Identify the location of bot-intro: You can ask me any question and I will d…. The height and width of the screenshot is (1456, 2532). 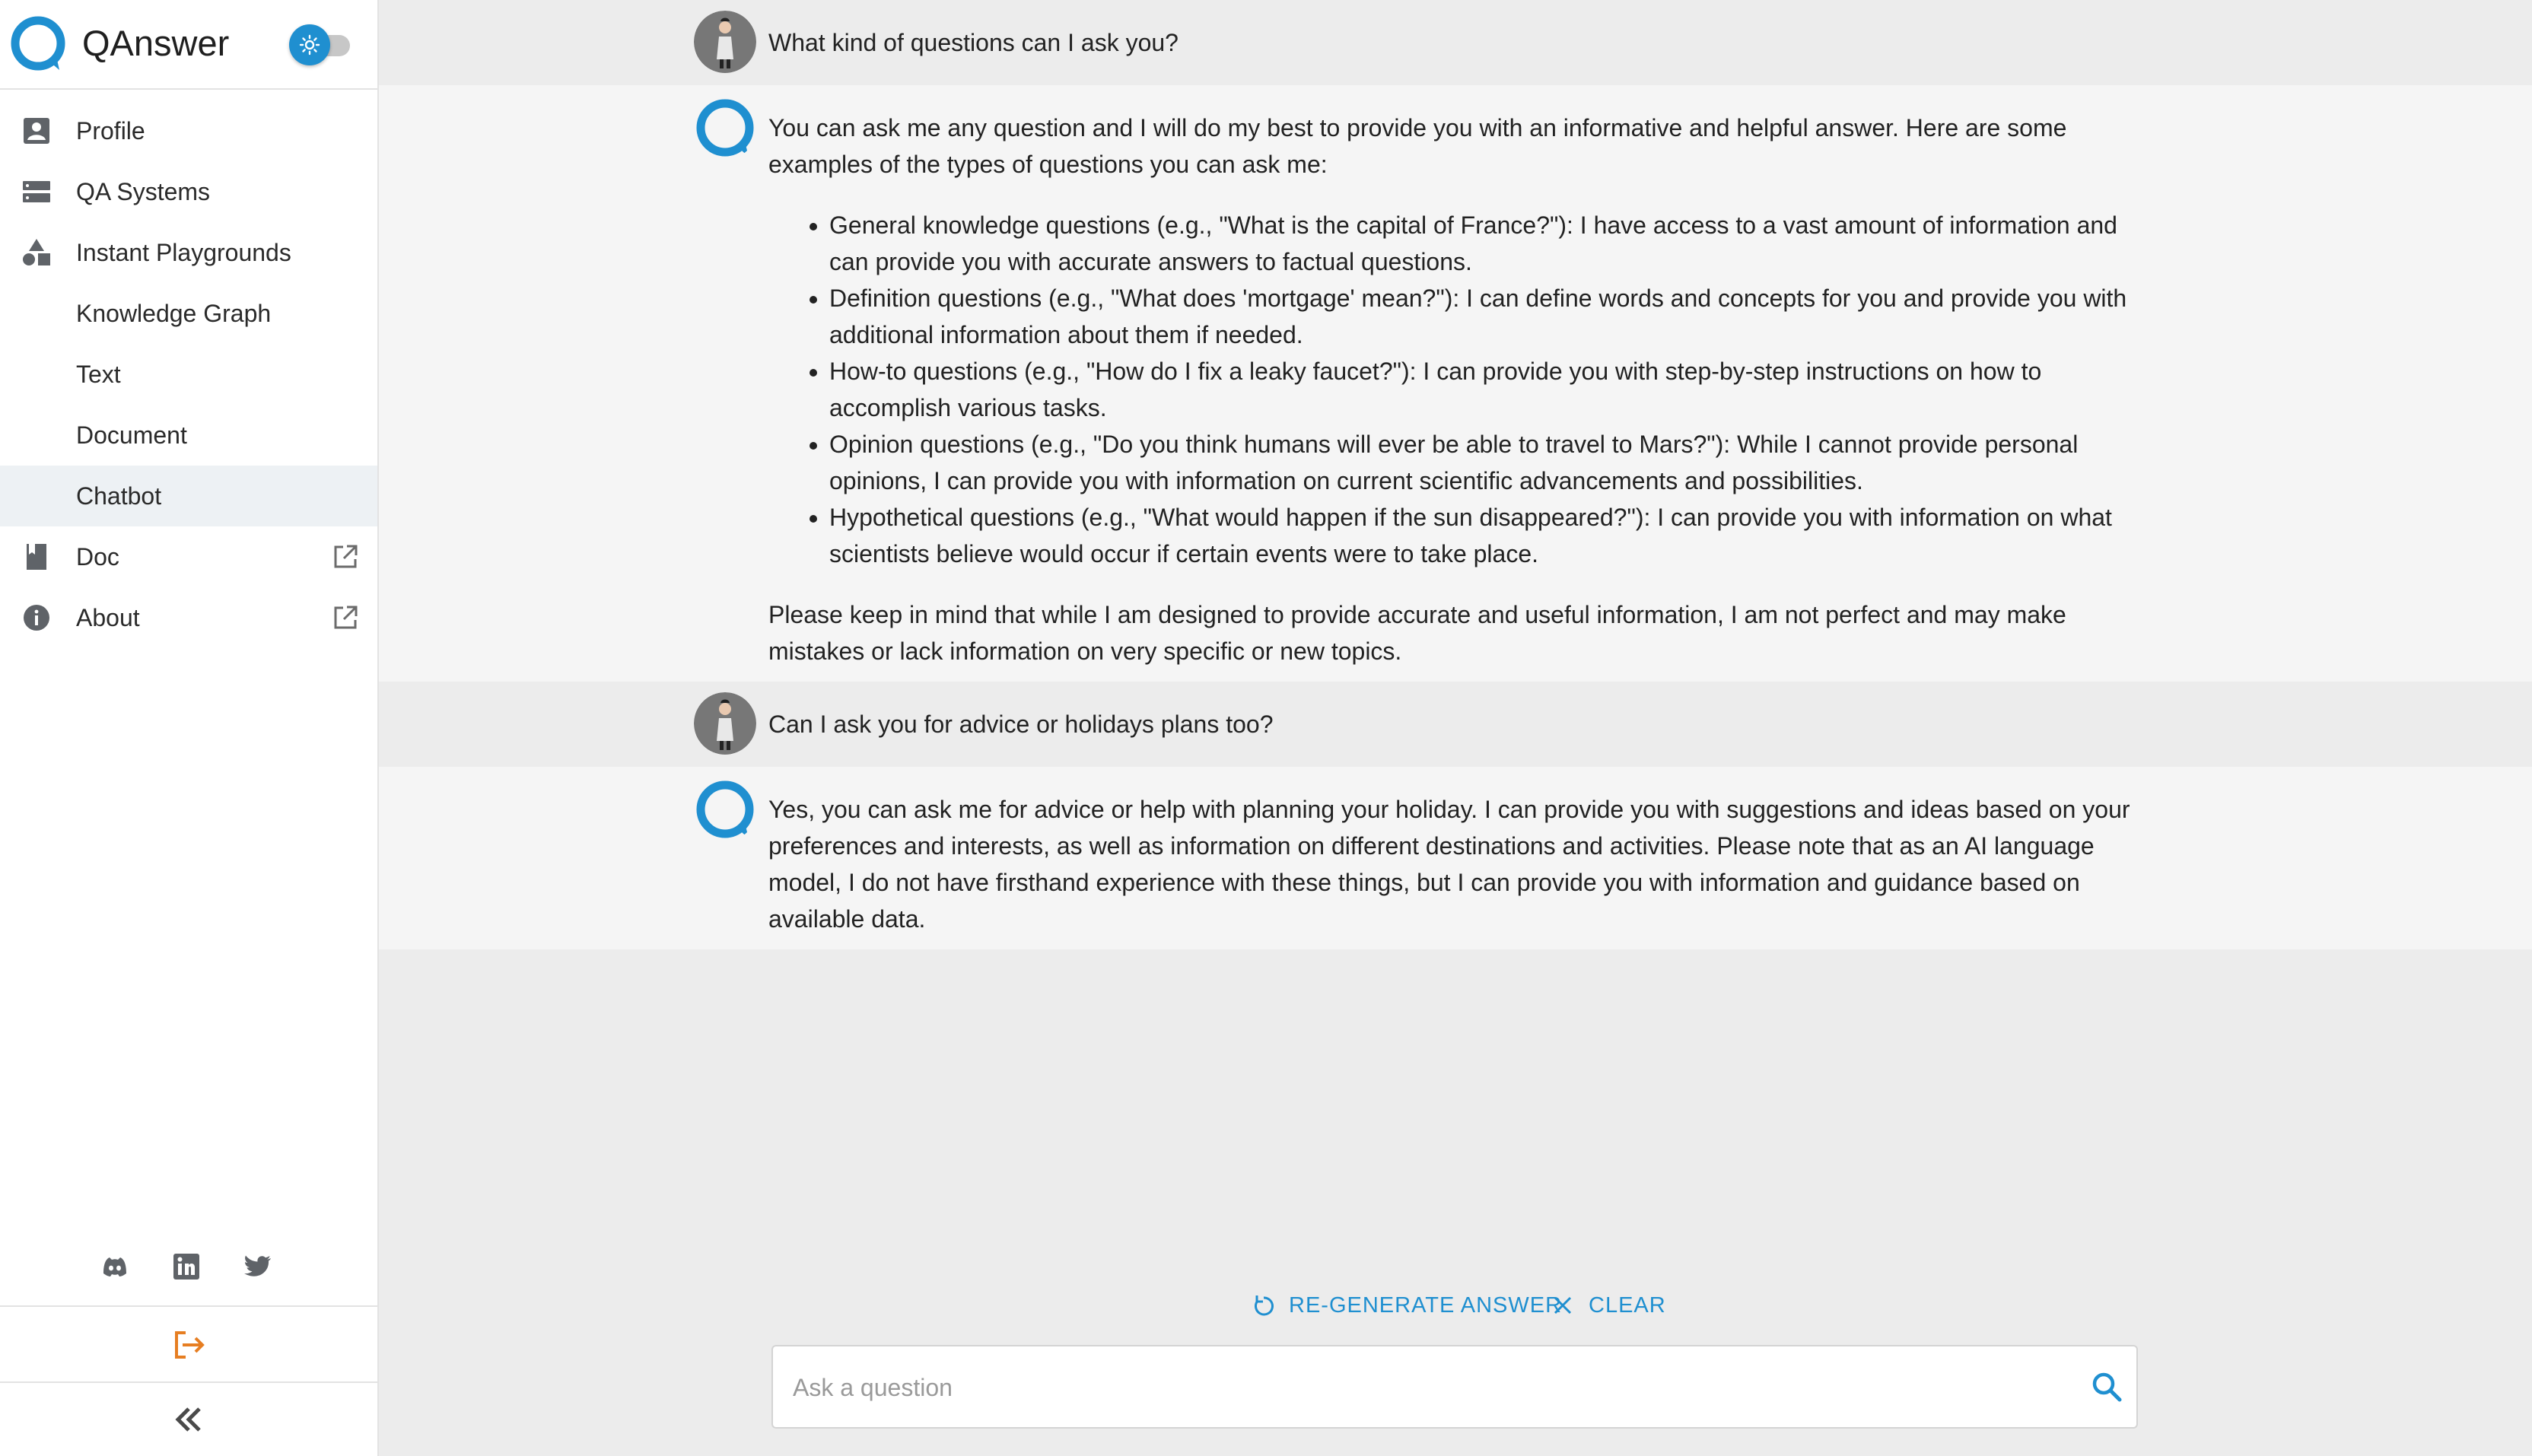
(1417, 146).